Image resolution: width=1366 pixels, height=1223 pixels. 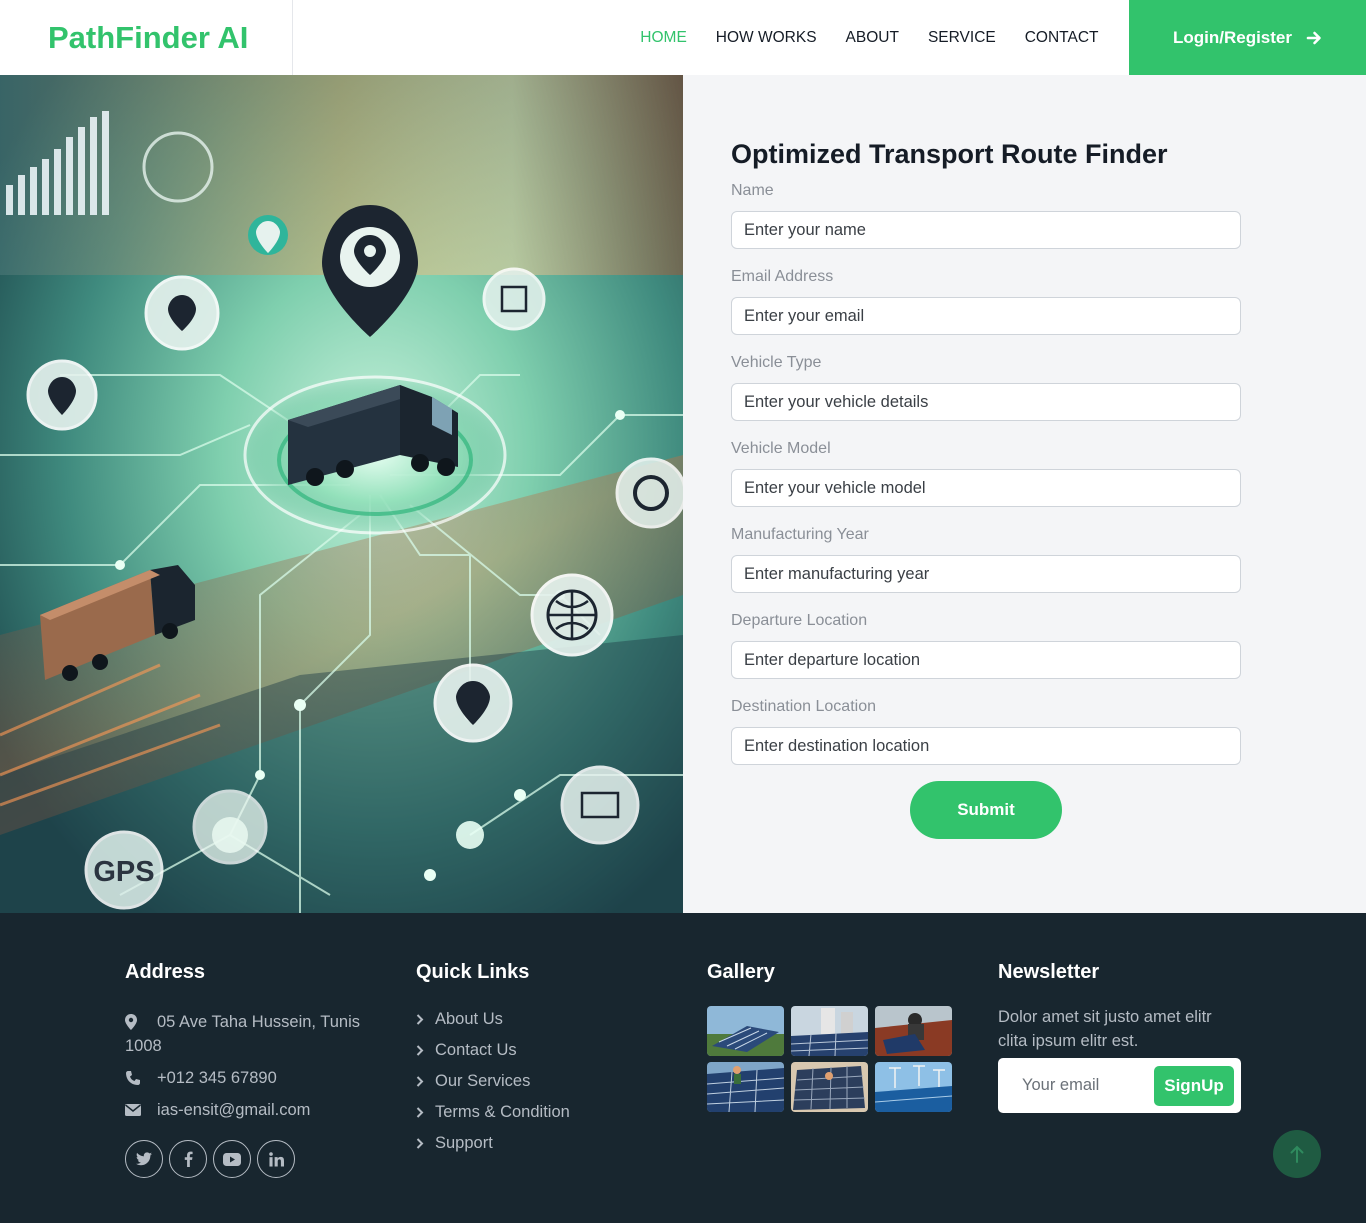 I want to click on manufacturing-year-input, so click(x=986, y=574).